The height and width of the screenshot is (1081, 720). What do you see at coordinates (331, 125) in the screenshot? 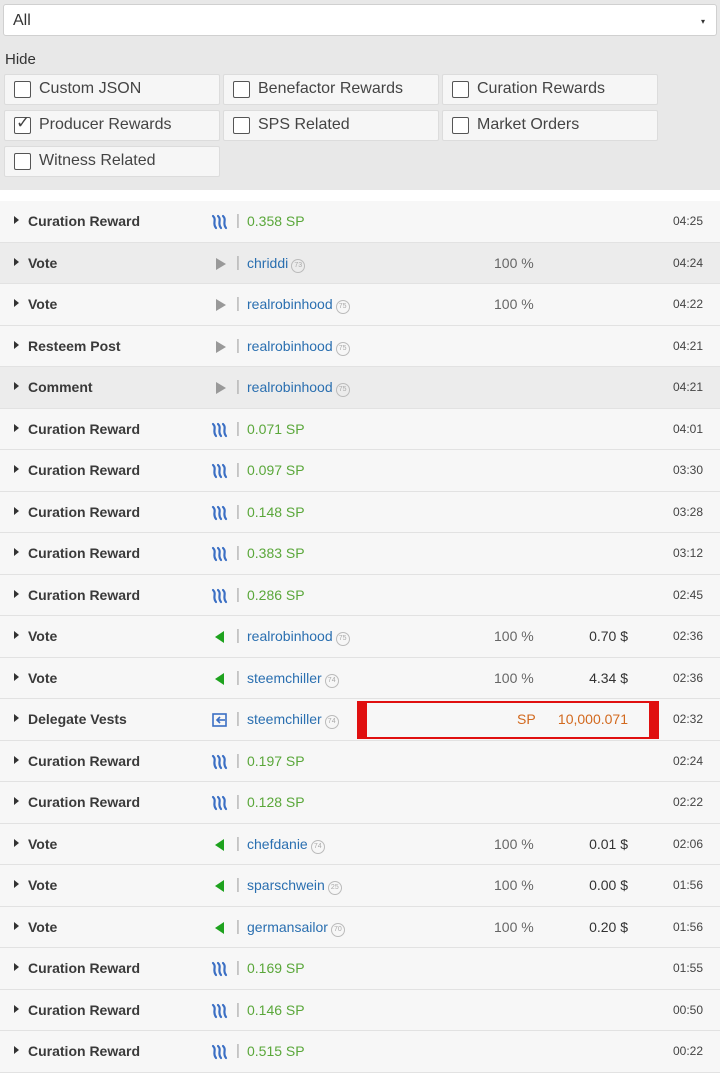
I see `hide-sps-related-checkbox: SPS Related` at bounding box center [331, 125].